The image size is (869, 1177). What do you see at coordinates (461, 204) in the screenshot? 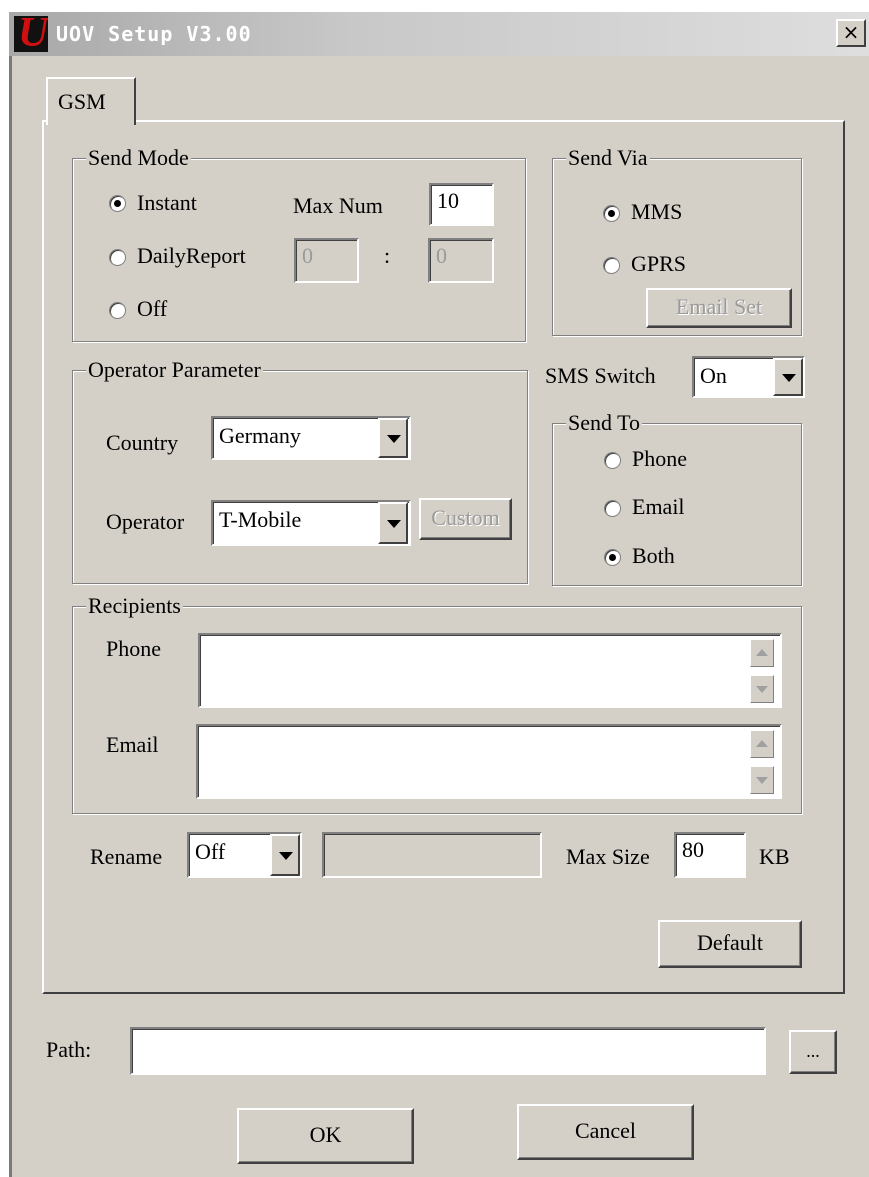
I see `max-num-input: 10` at bounding box center [461, 204].